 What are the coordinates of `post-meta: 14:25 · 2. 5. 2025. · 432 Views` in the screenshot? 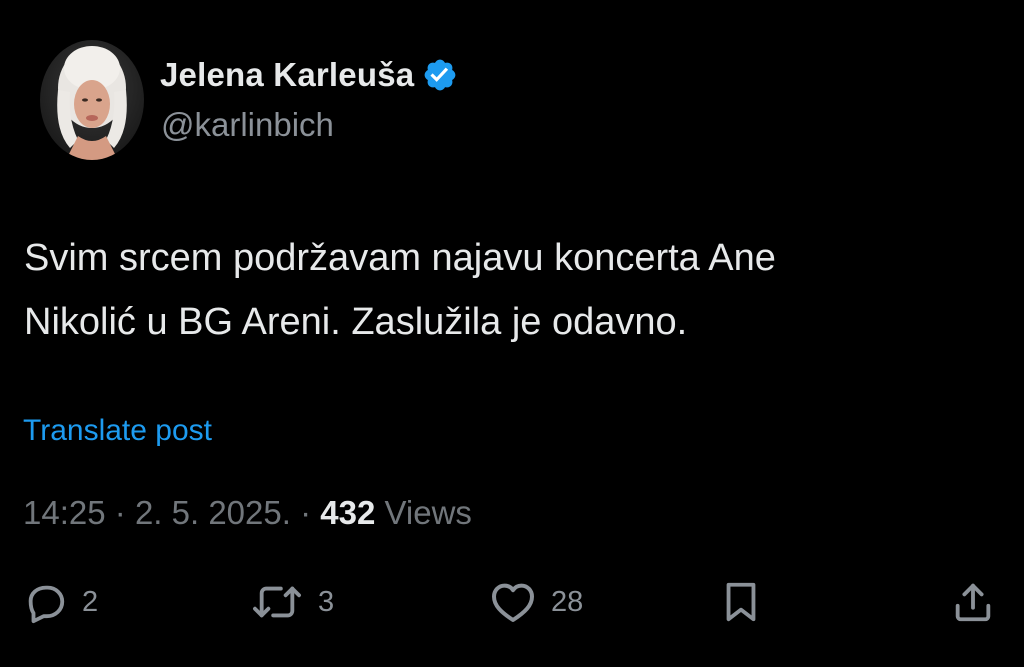 It's located at (247, 513).